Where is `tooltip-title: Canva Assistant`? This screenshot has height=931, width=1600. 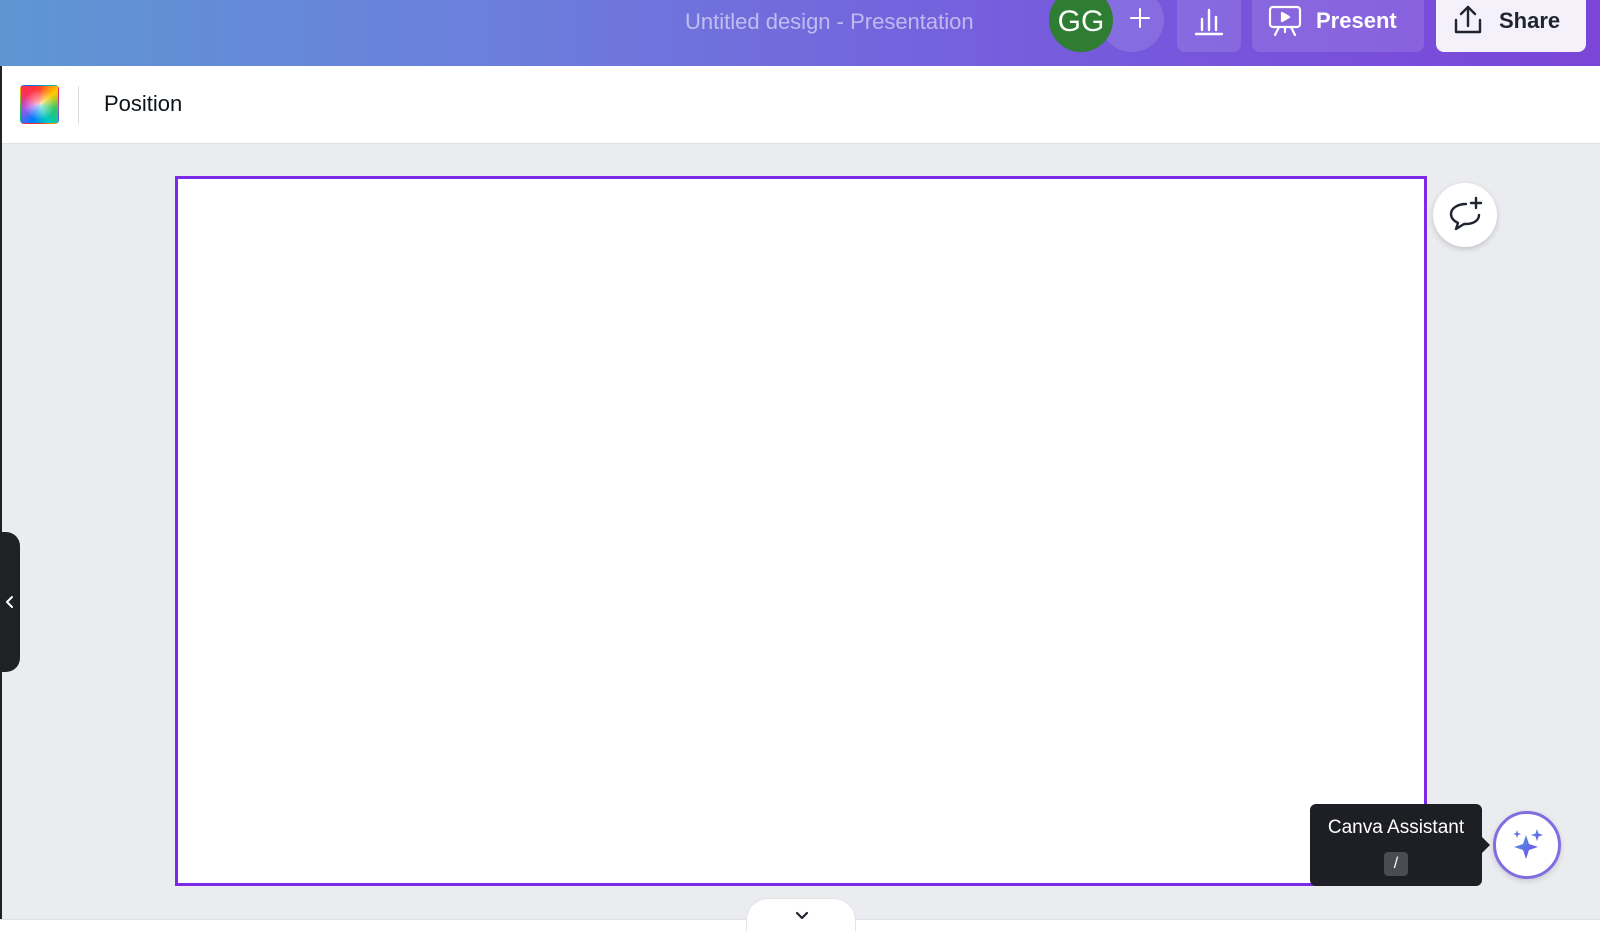 tooltip-title: Canva Assistant is located at coordinates (1396, 827).